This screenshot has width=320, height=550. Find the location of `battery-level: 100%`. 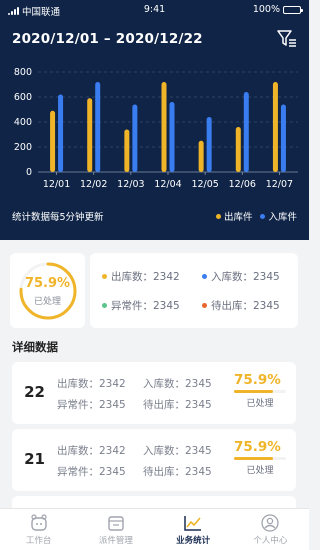

battery-level: 100% is located at coordinates (266, 9).